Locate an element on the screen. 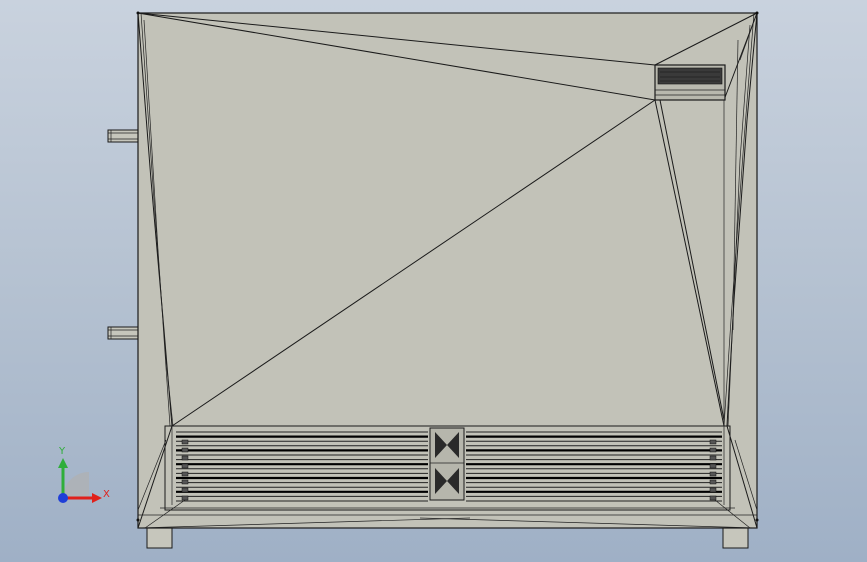  right-leg is located at coordinates (735, 538).